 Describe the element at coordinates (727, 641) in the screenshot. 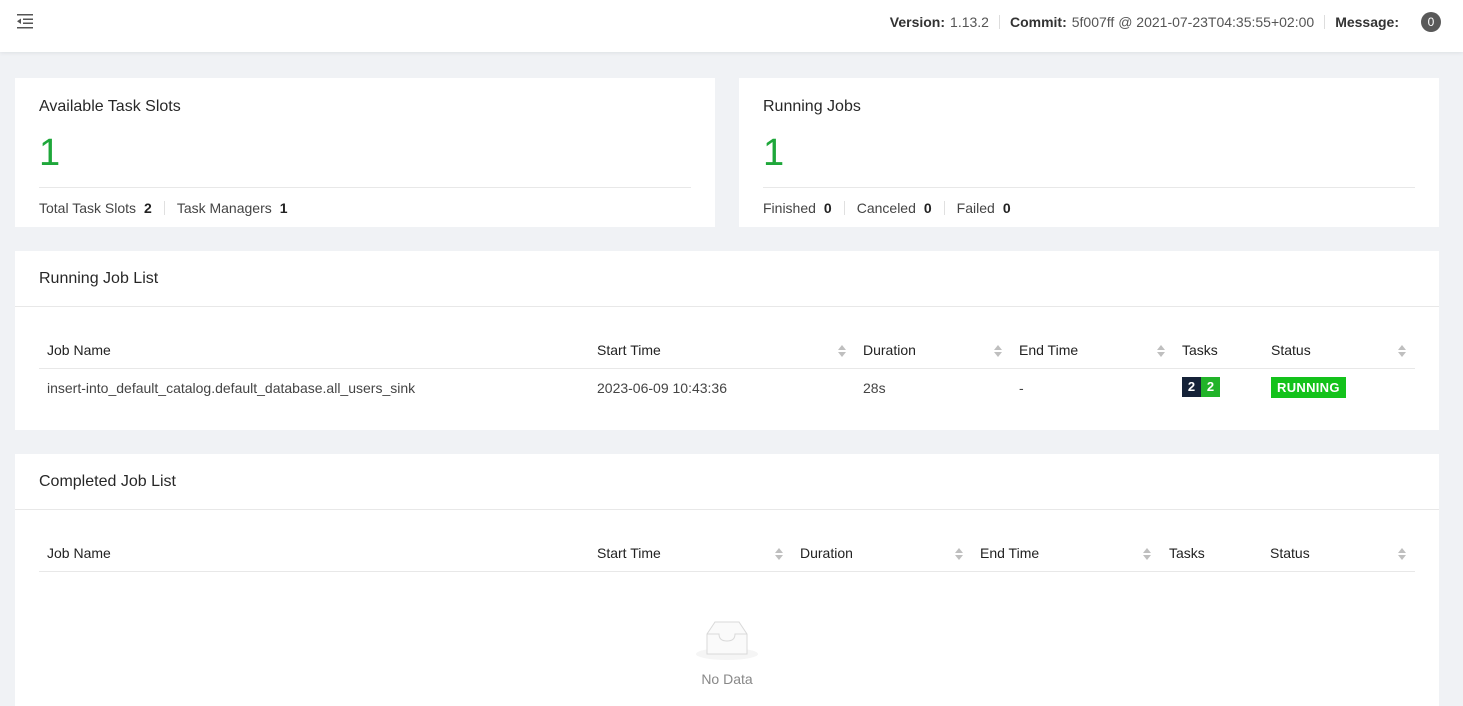

I see `empty-inbox-icon` at that location.